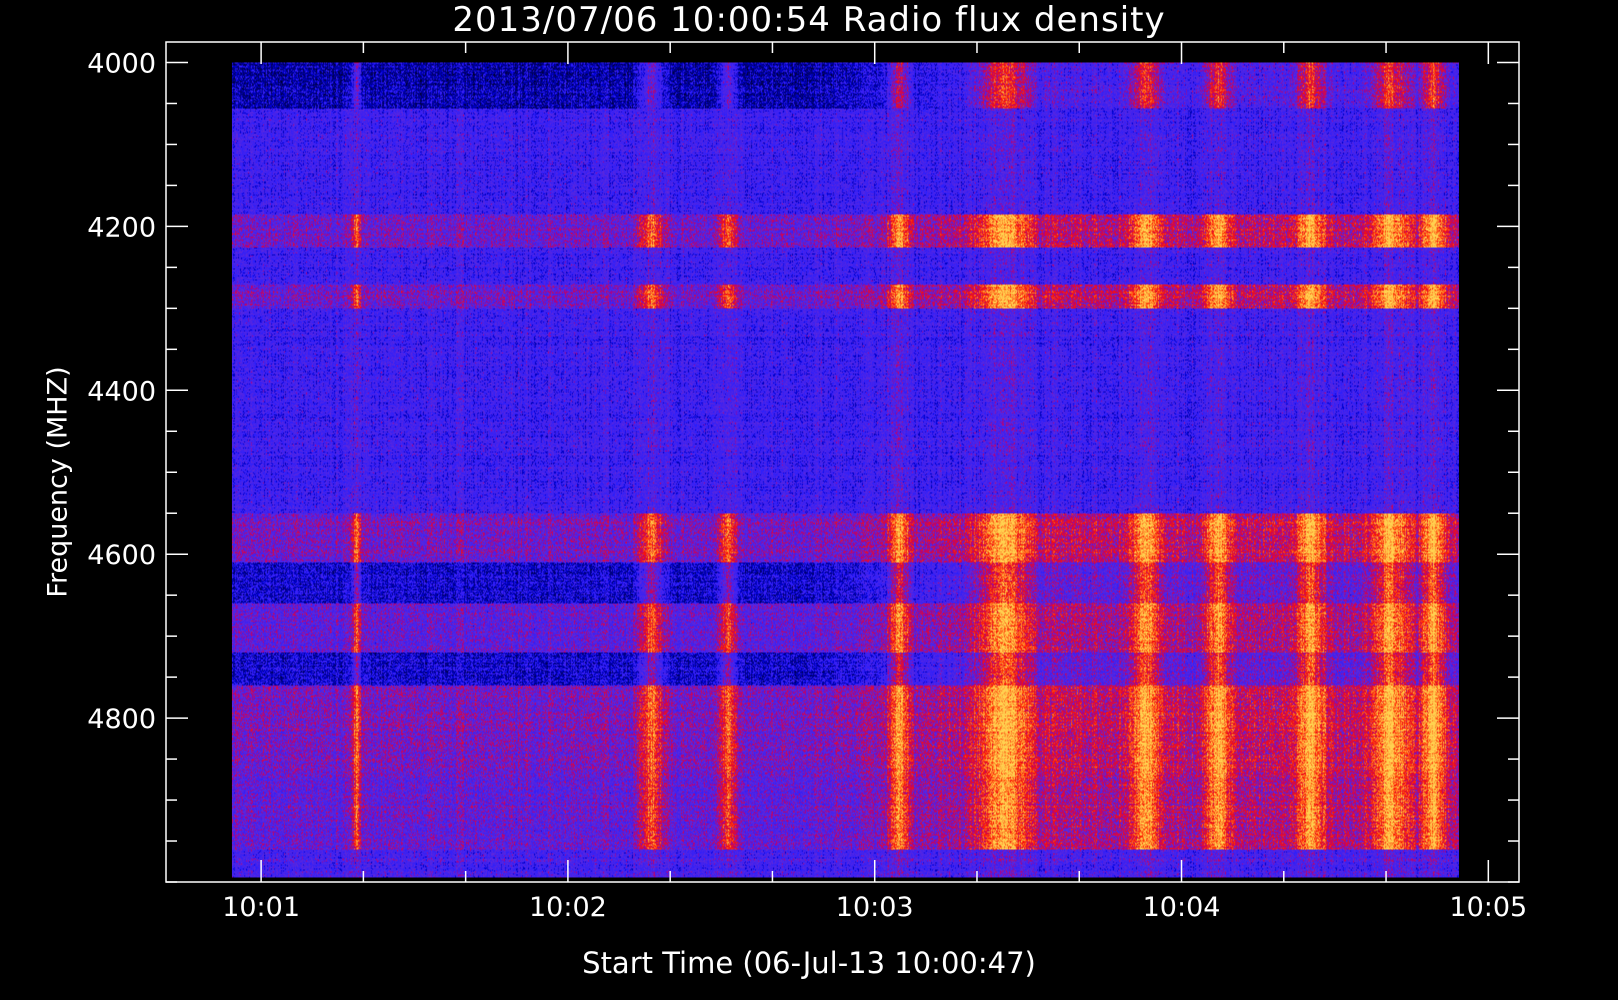  I want to click on y-axis-label: Frequency (MHZ), so click(58, 482).